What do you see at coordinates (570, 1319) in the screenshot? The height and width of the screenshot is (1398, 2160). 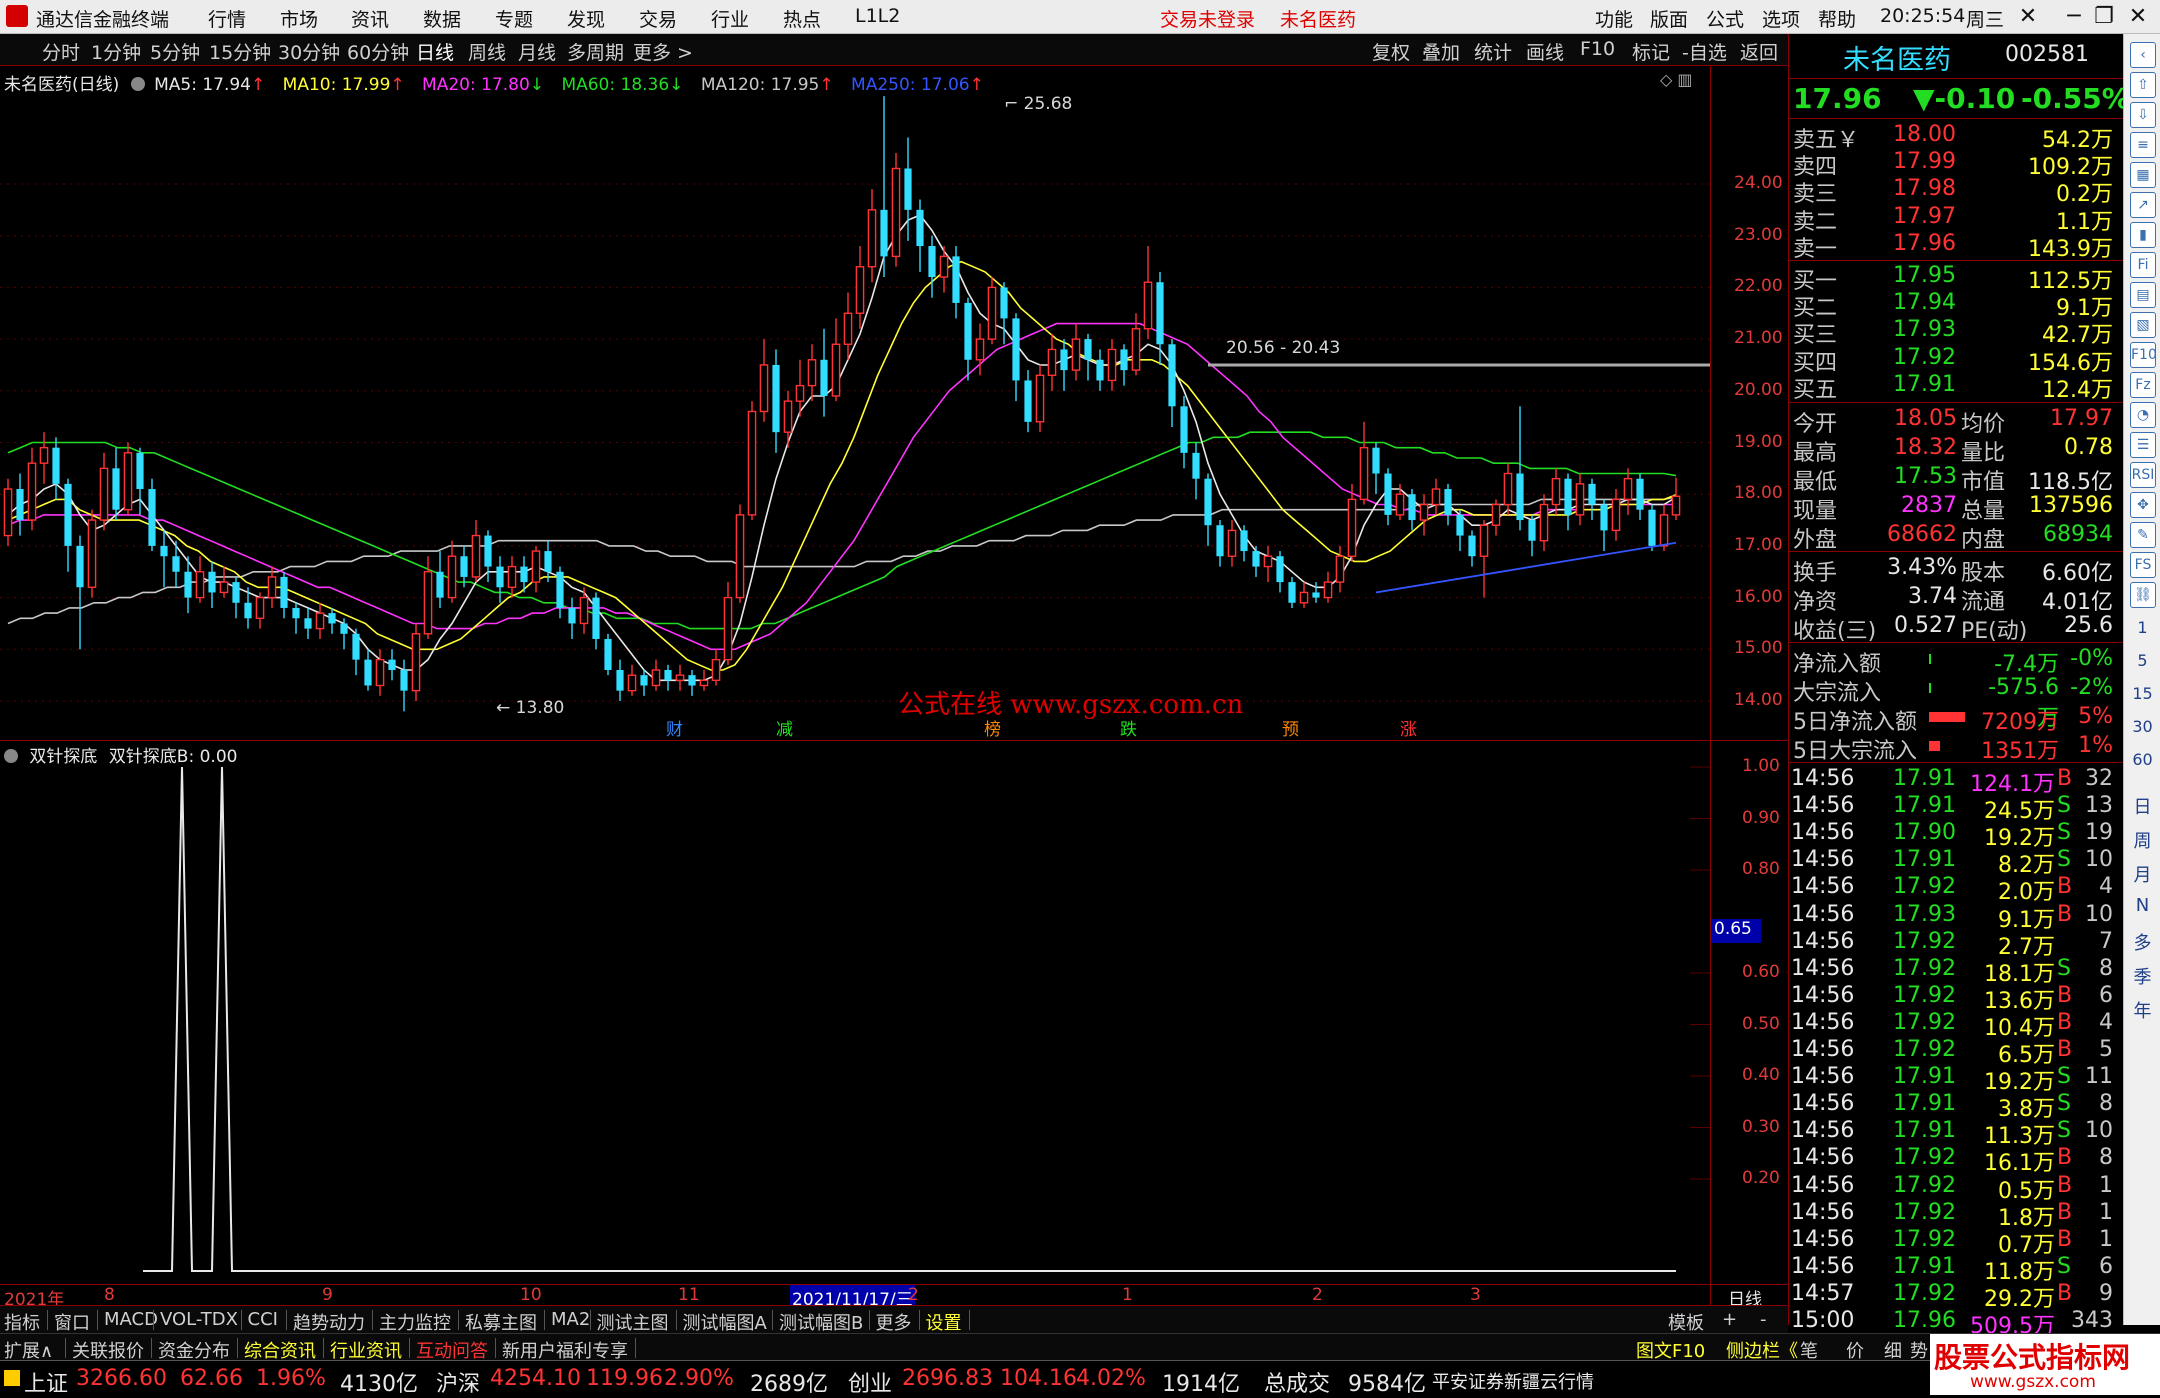 I see `indicator-tab: MA2` at bounding box center [570, 1319].